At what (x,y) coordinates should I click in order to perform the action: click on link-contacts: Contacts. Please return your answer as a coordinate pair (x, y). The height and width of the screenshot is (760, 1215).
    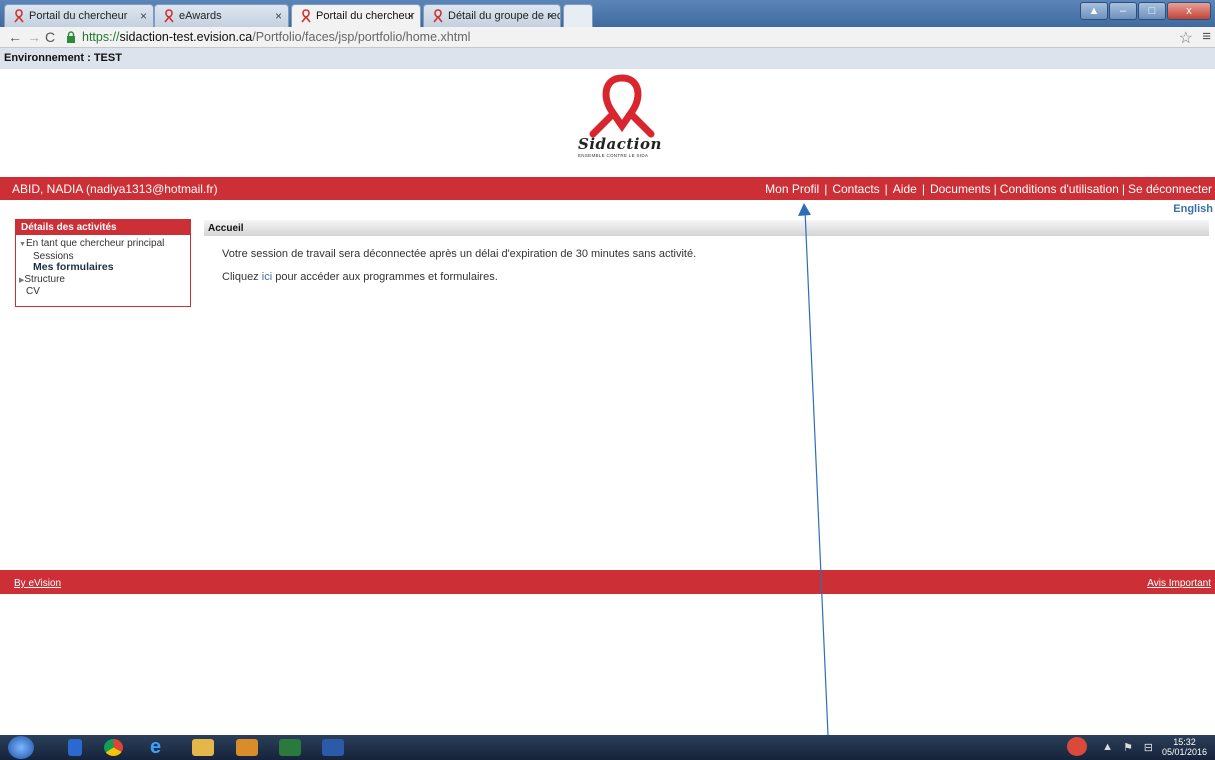
    Looking at the image, I should click on (855, 189).